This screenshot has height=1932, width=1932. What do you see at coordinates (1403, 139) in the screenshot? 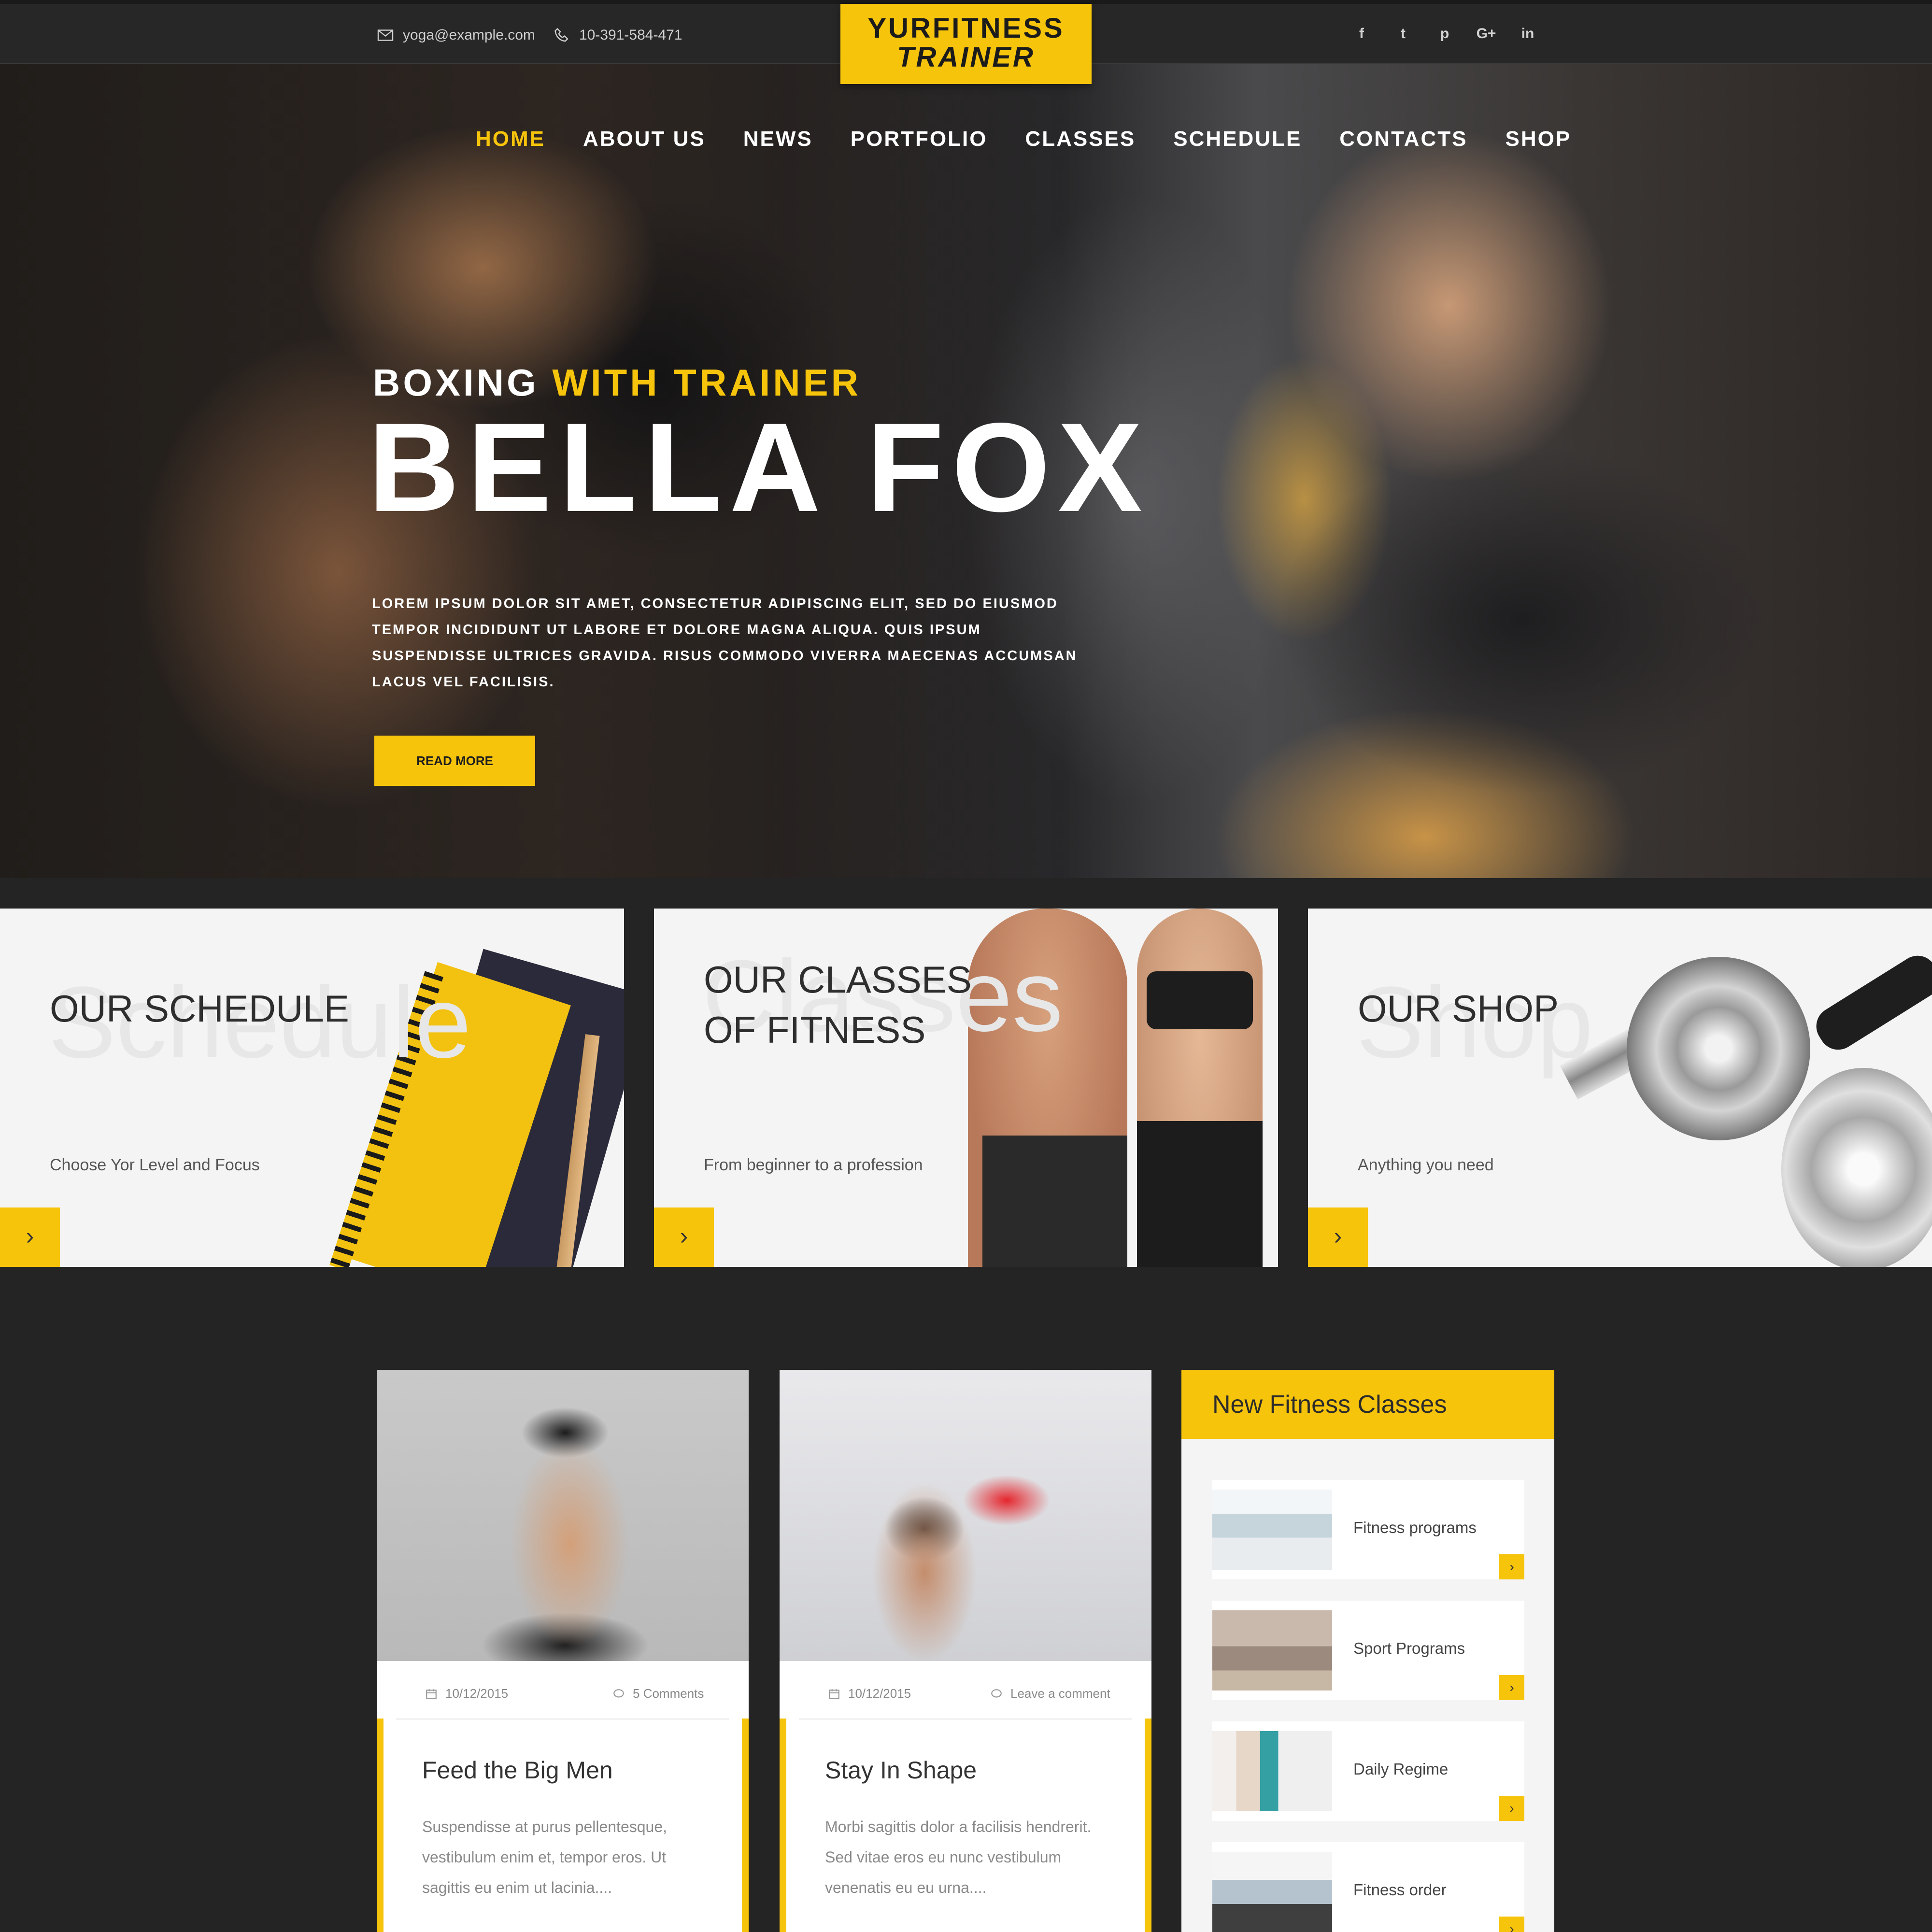
I see `nav-contacts: CONTACTS` at bounding box center [1403, 139].